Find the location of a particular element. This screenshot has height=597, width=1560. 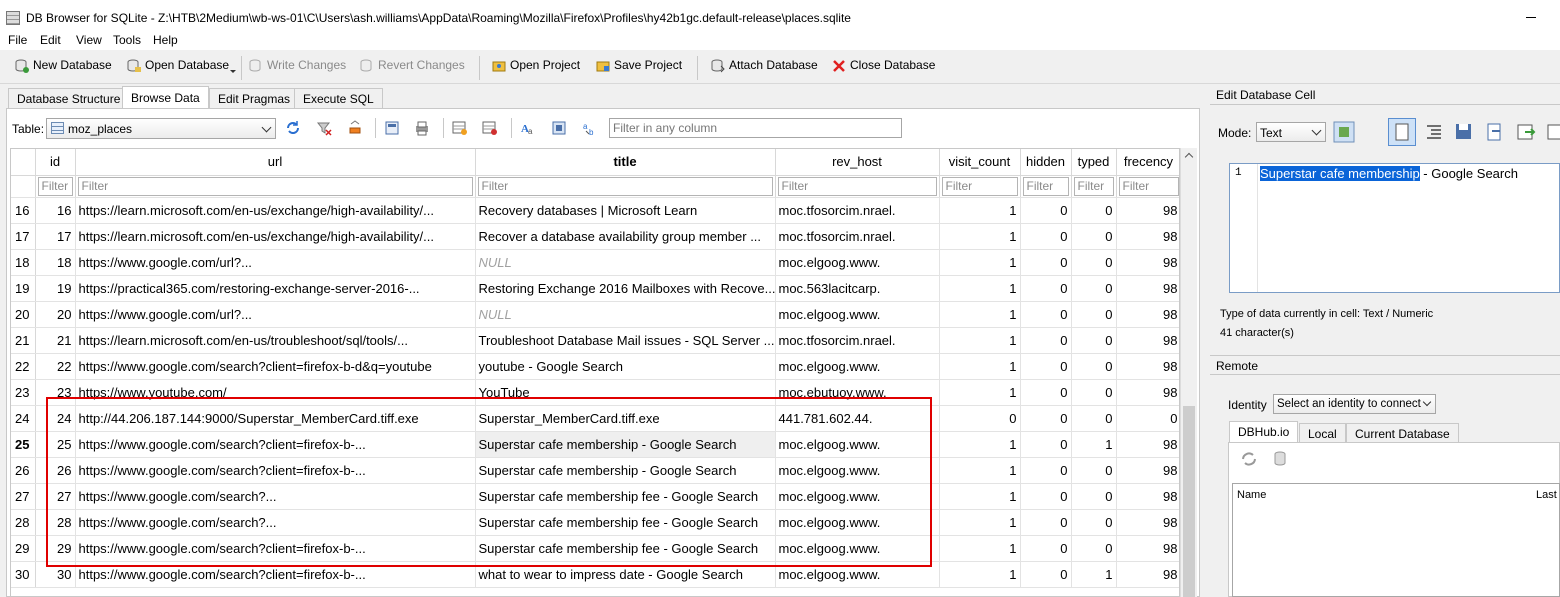

scrollbar-thumb is located at coordinates (1189, 501).